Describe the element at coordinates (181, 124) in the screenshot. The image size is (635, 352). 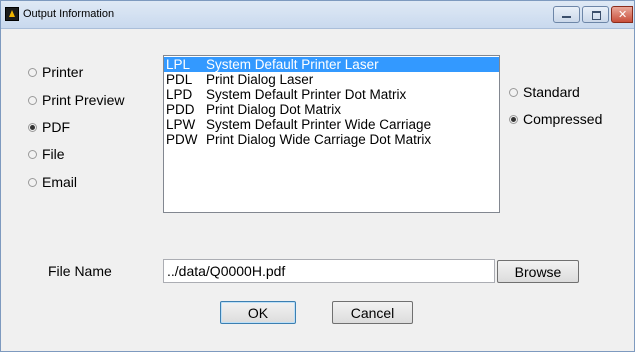
I see `printer-code: LPW` at that location.